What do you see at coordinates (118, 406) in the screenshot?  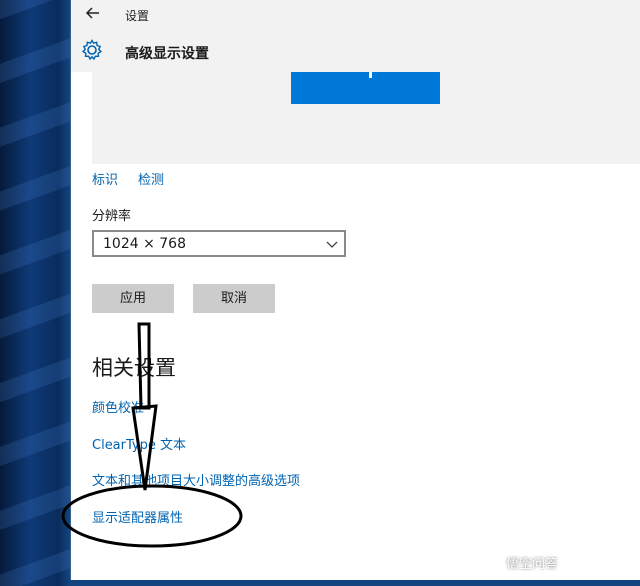 I see `color-calibration-link: 颜色校准` at bounding box center [118, 406].